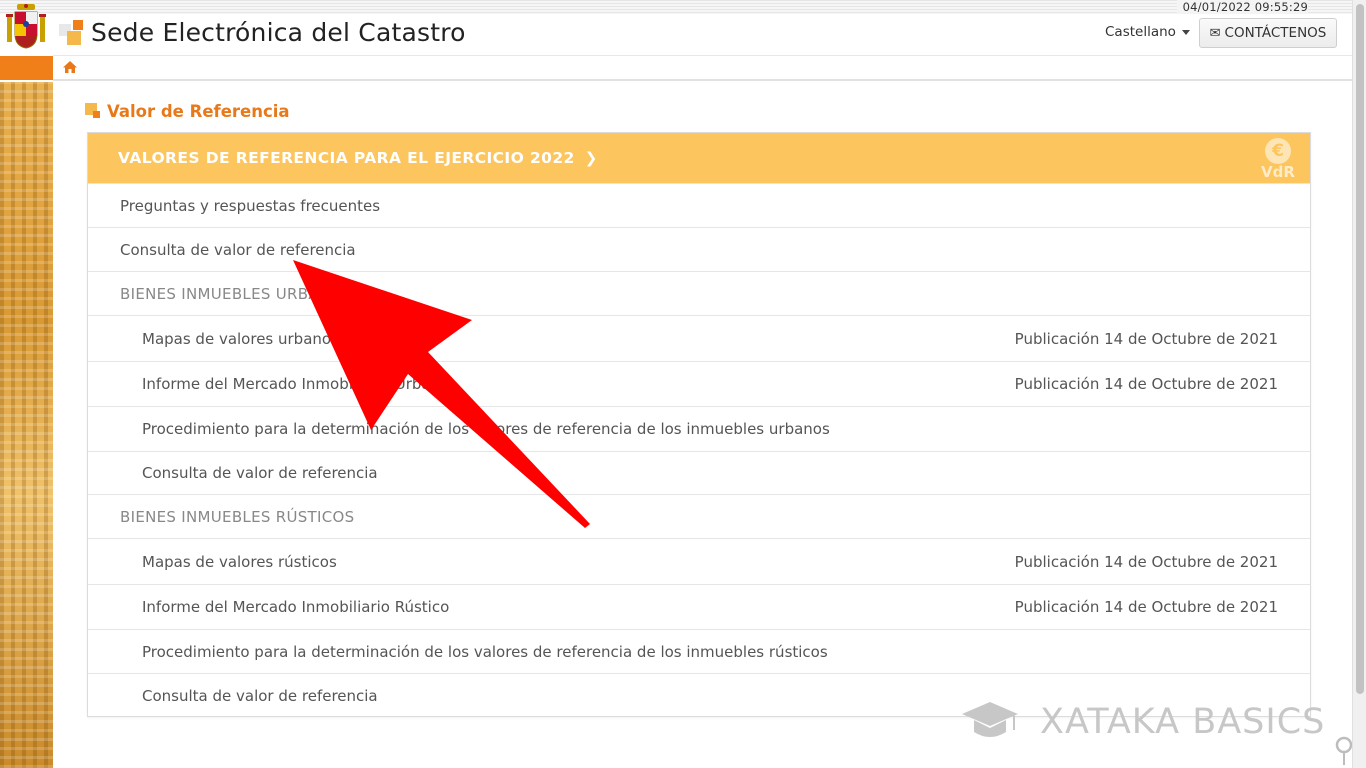 This screenshot has height=768, width=1366. Describe the element at coordinates (240, 338) in the screenshot. I see `list-item-label: Mapas de valores urbanos` at that location.